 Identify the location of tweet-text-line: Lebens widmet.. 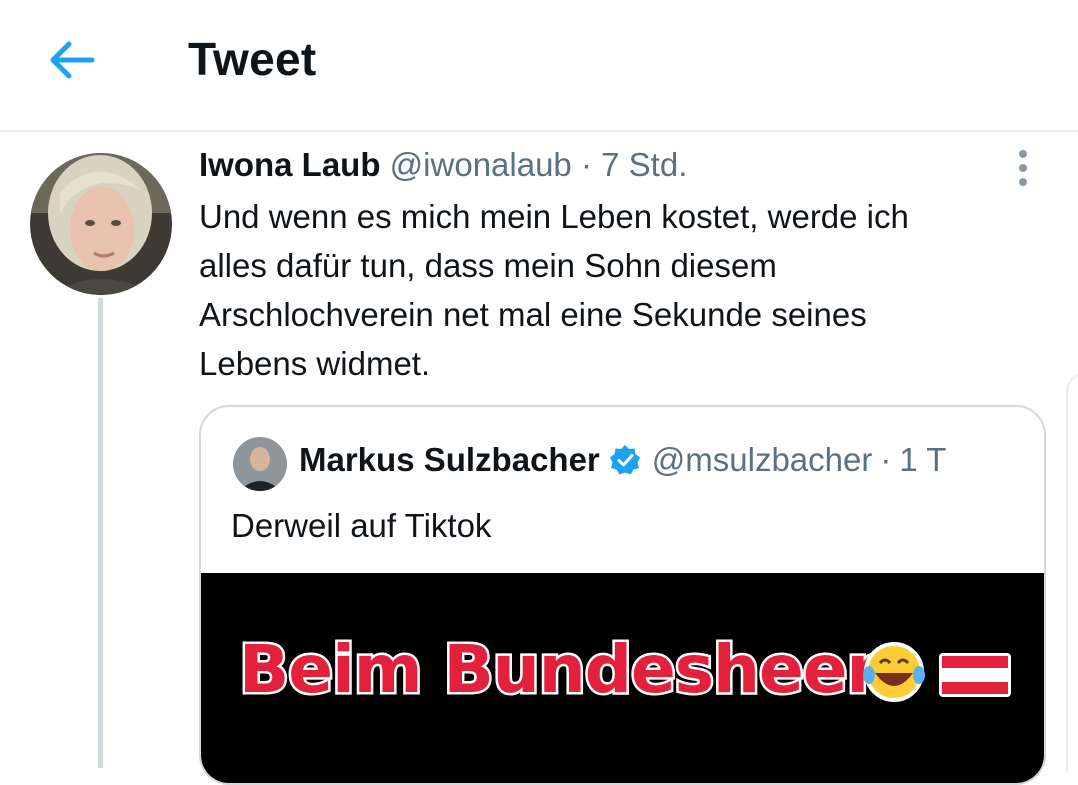
(315, 363).